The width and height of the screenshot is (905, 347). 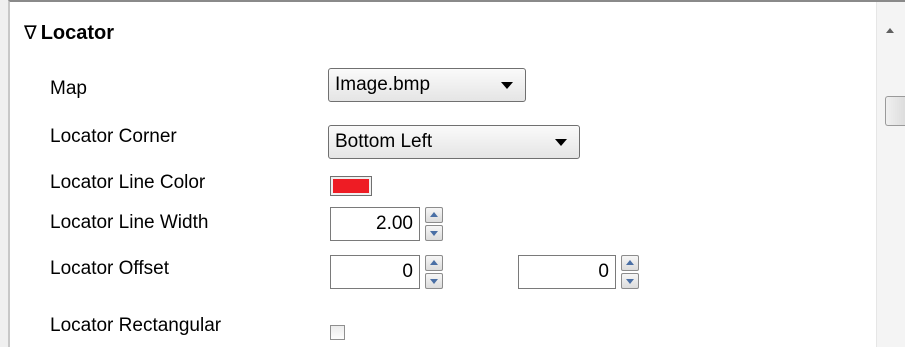 What do you see at coordinates (895, 111) in the screenshot?
I see `scrollbar-thumb` at bounding box center [895, 111].